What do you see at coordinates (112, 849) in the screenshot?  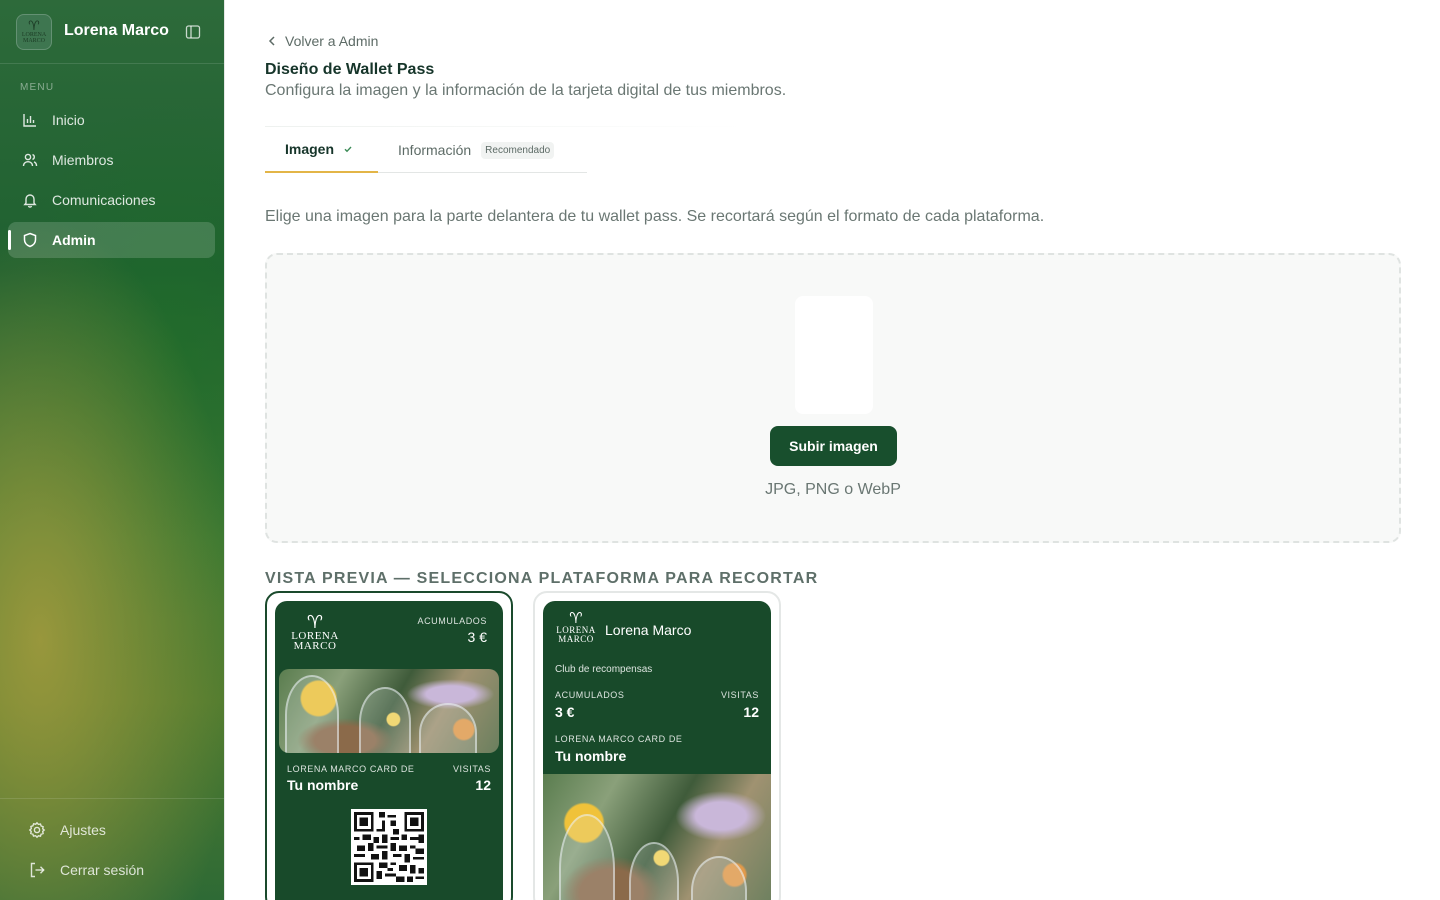 I see `sidebar-footer: Ajustes Cerrar sesión` at bounding box center [112, 849].